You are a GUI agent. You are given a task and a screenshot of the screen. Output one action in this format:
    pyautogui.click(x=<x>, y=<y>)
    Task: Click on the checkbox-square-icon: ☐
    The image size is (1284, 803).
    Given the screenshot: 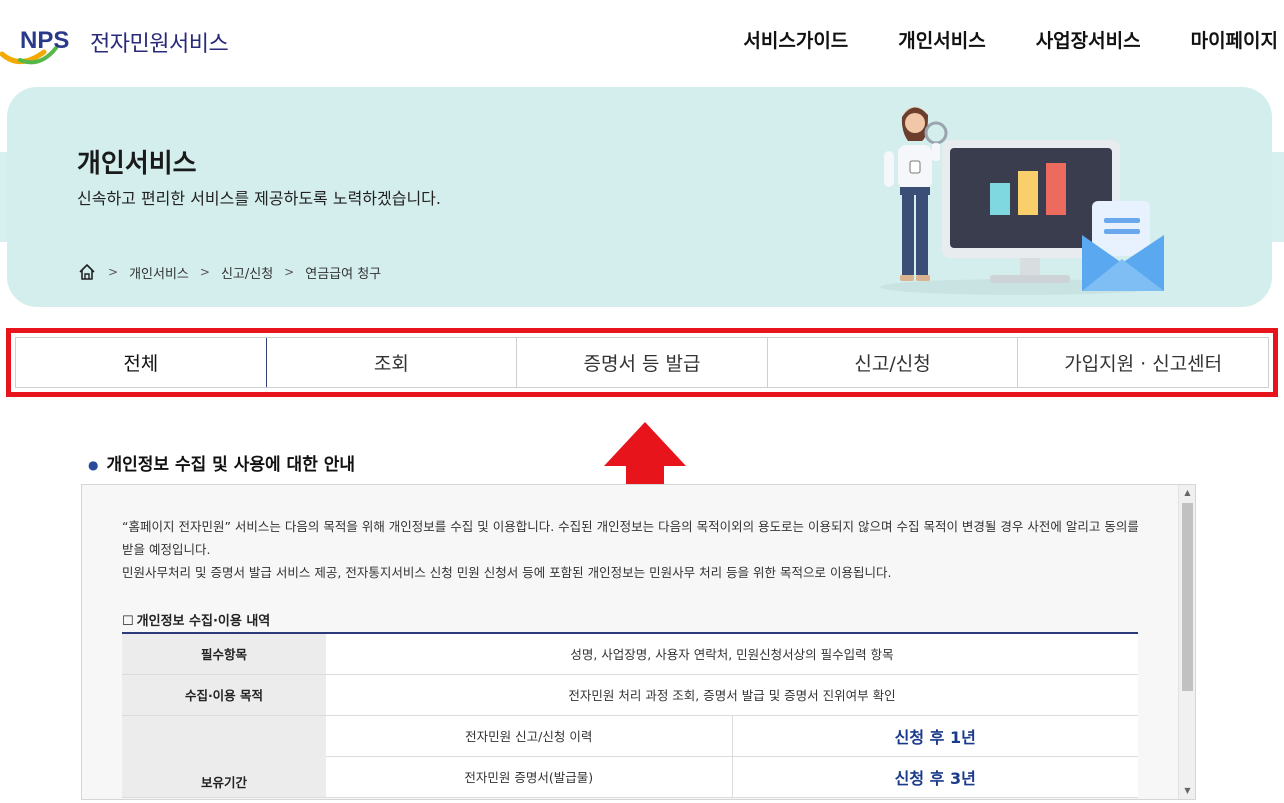 What is the action you would take?
    pyautogui.click(x=128, y=621)
    